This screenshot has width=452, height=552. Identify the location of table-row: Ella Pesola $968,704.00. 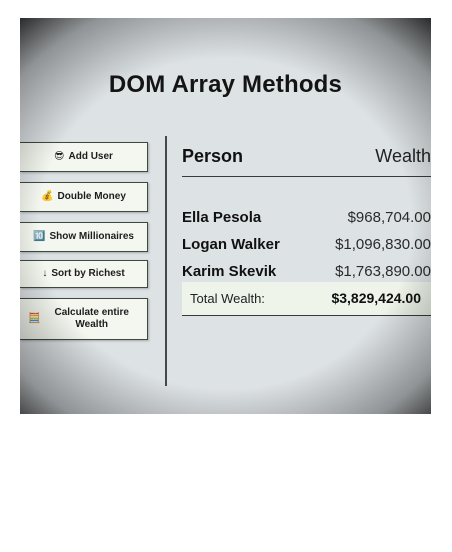
(306, 217).